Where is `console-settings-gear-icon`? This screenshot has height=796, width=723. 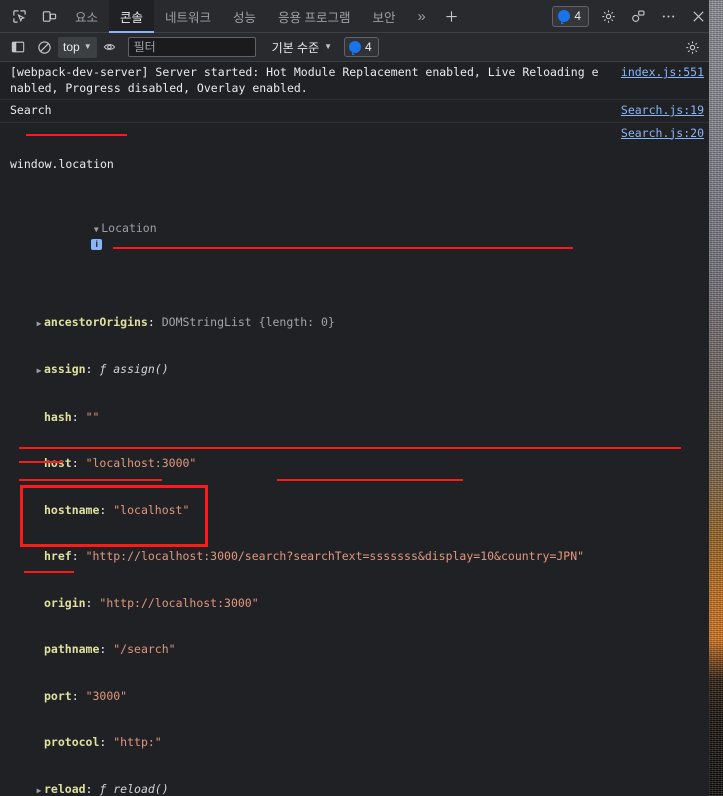 console-settings-gear-icon is located at coordinates (692, 47).